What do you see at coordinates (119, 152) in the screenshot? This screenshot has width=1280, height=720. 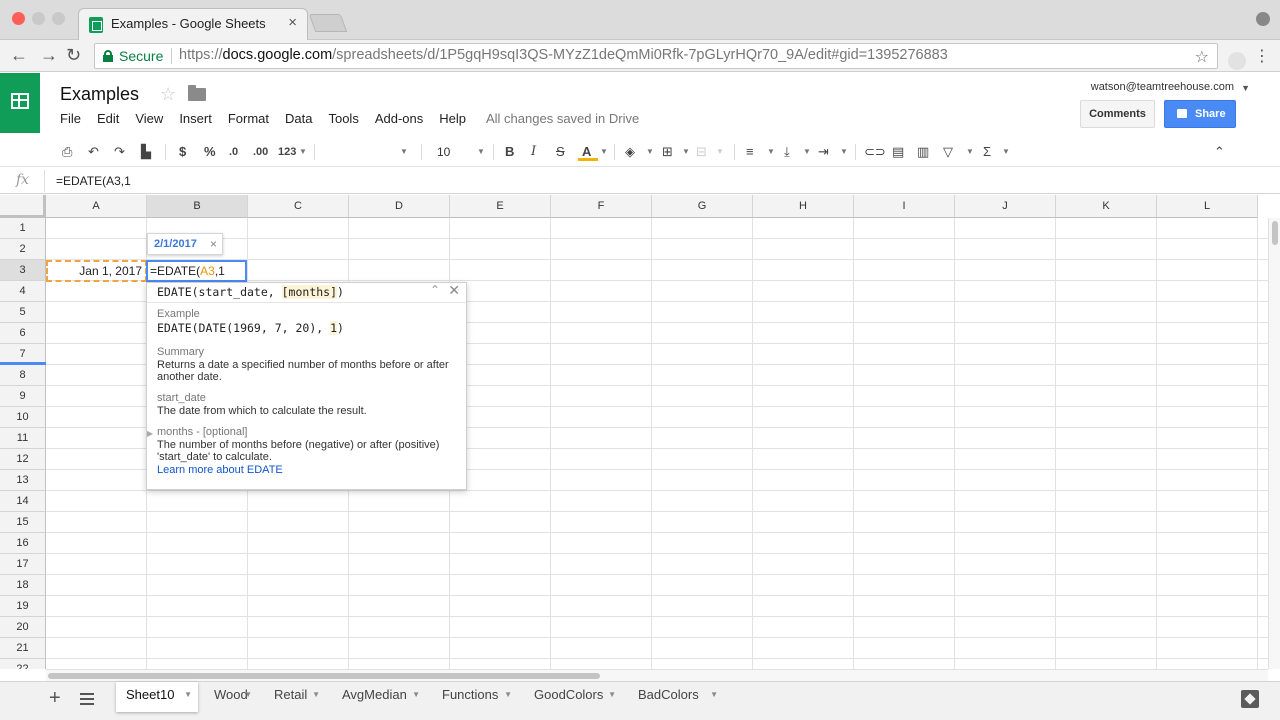 I see `redo-icon: ↷` at bounding box center [119, 152].